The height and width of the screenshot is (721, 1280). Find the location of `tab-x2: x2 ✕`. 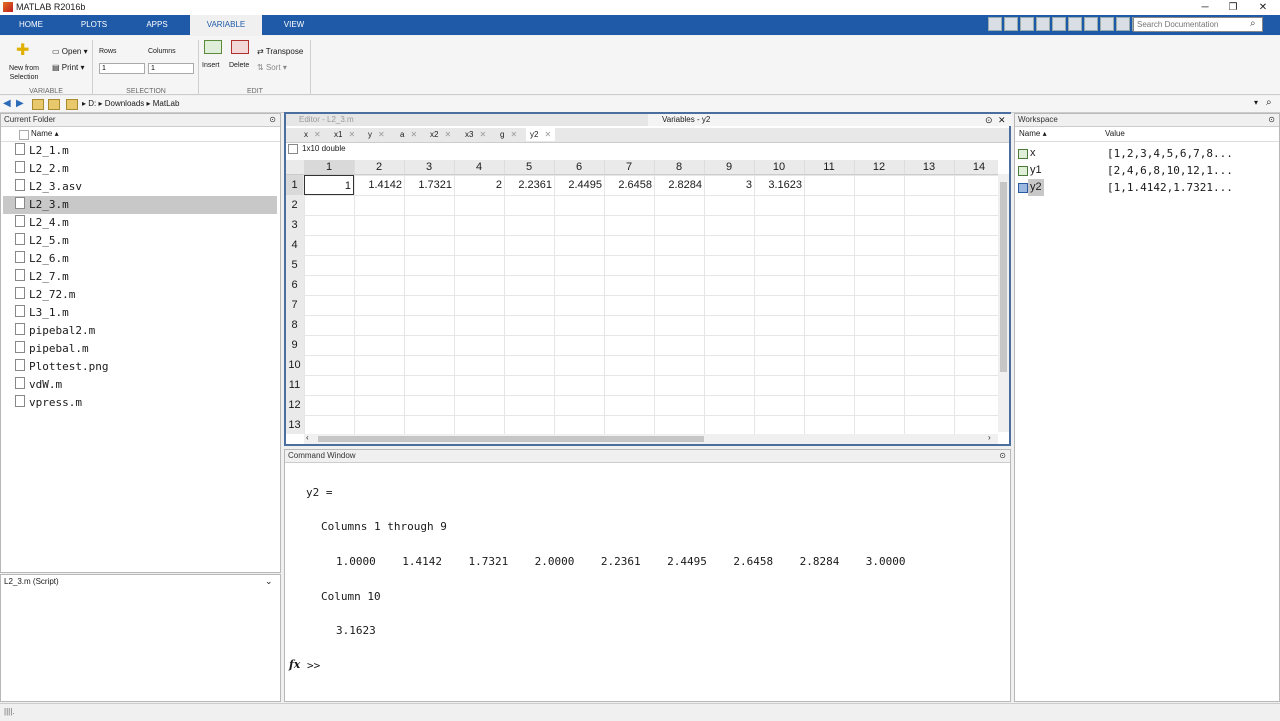

tab-x2: x2 ✕ is located at coordinates (440, 134).